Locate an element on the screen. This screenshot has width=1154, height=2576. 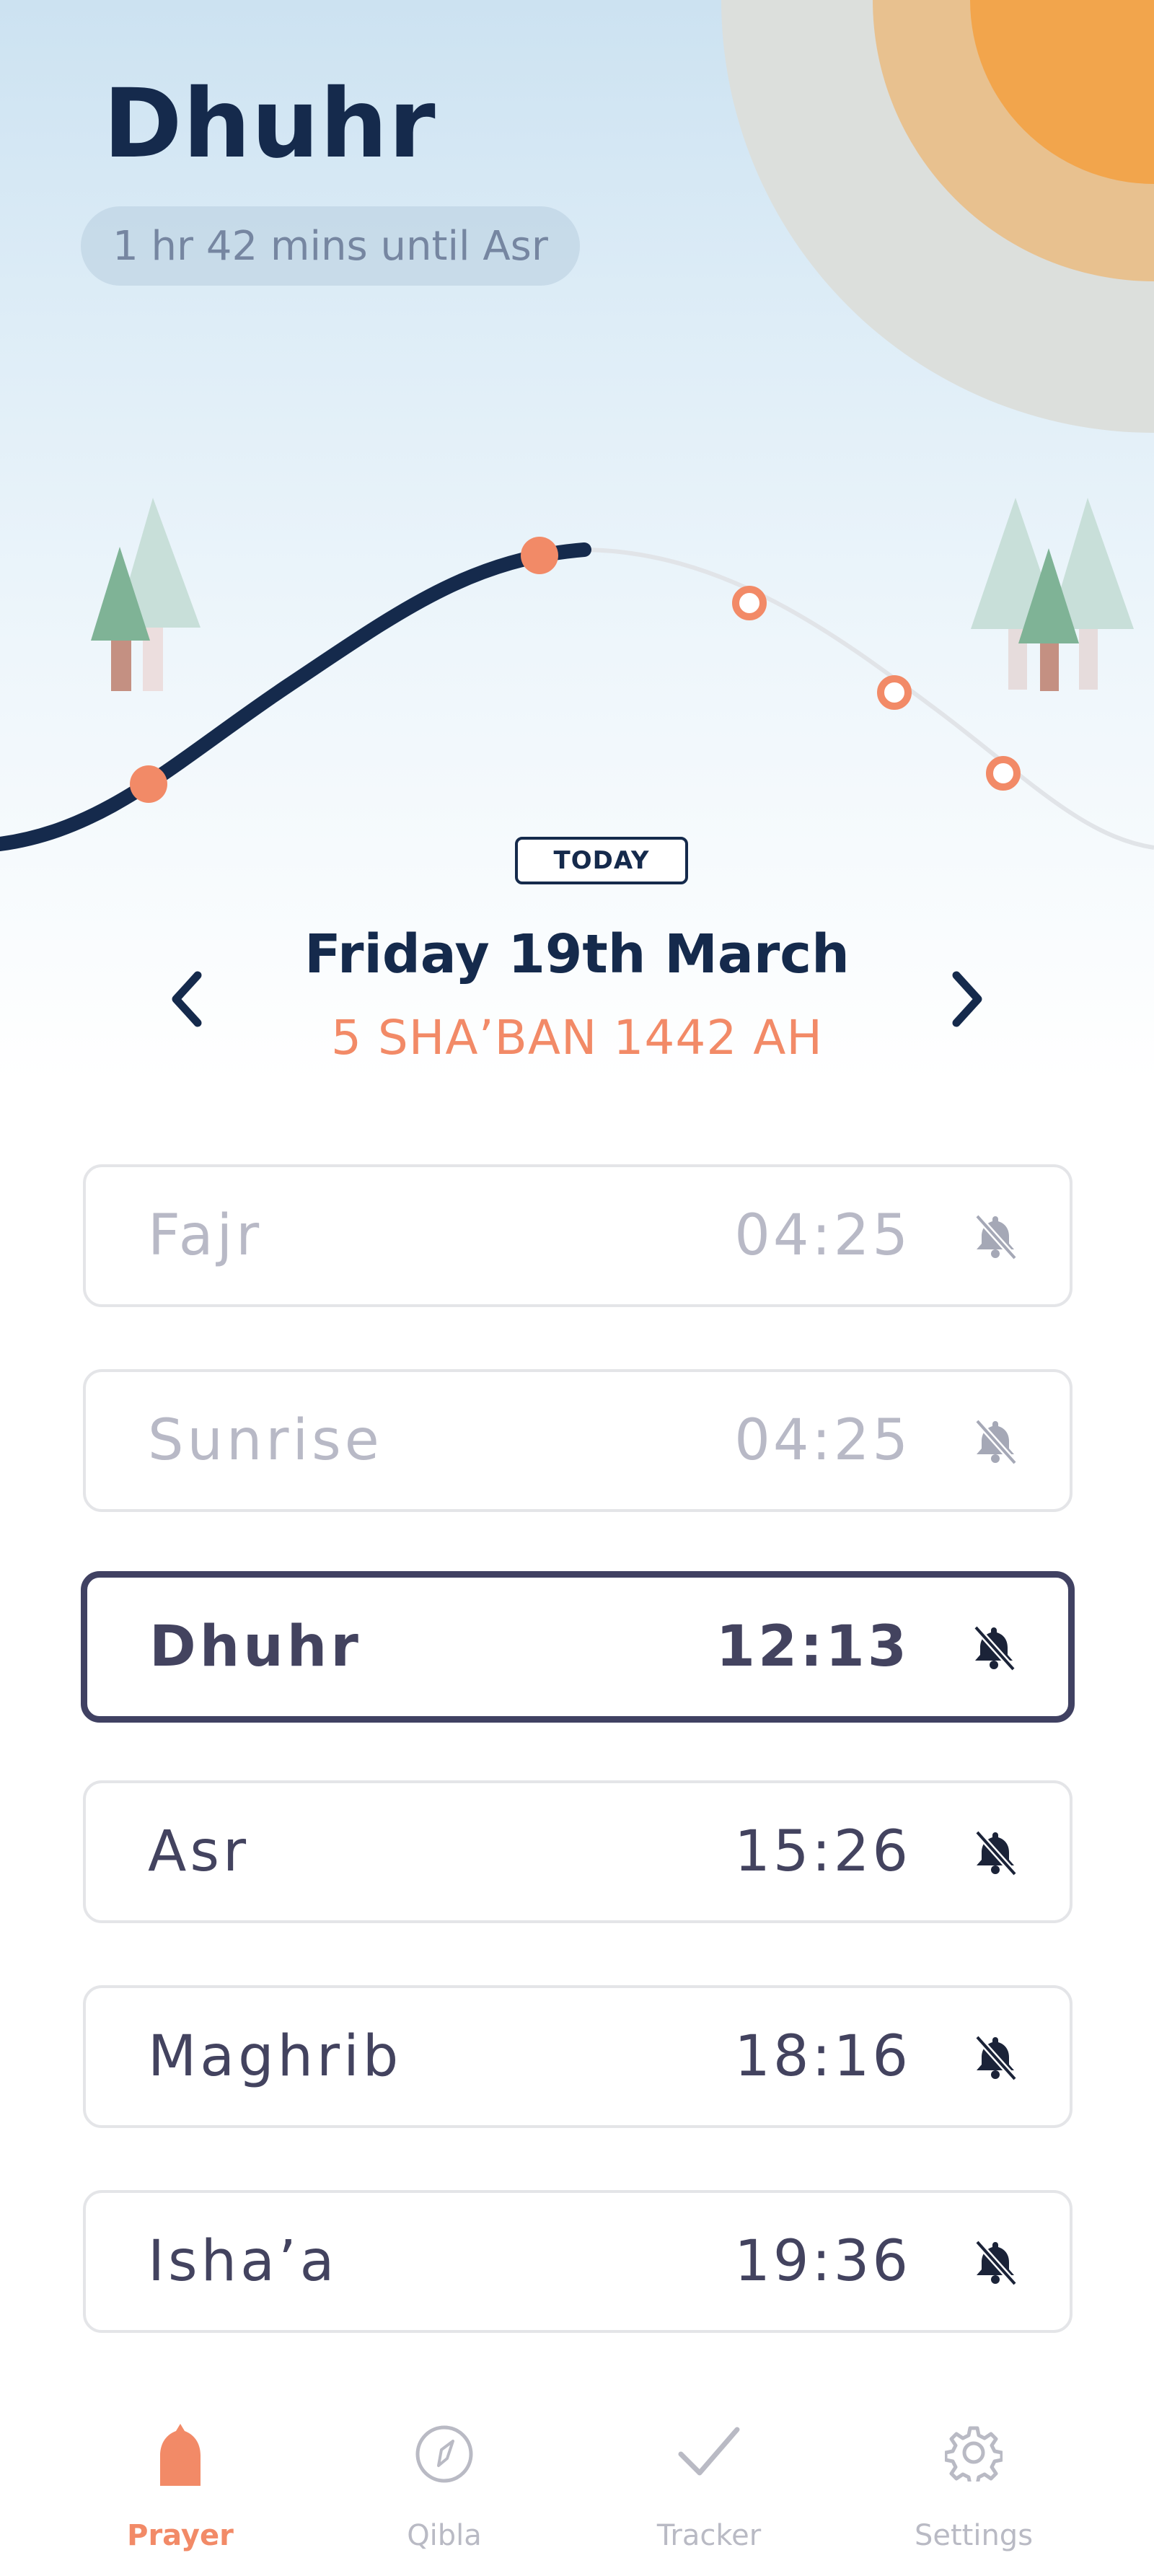
gear-icon is located at coordinates (974, 2454).